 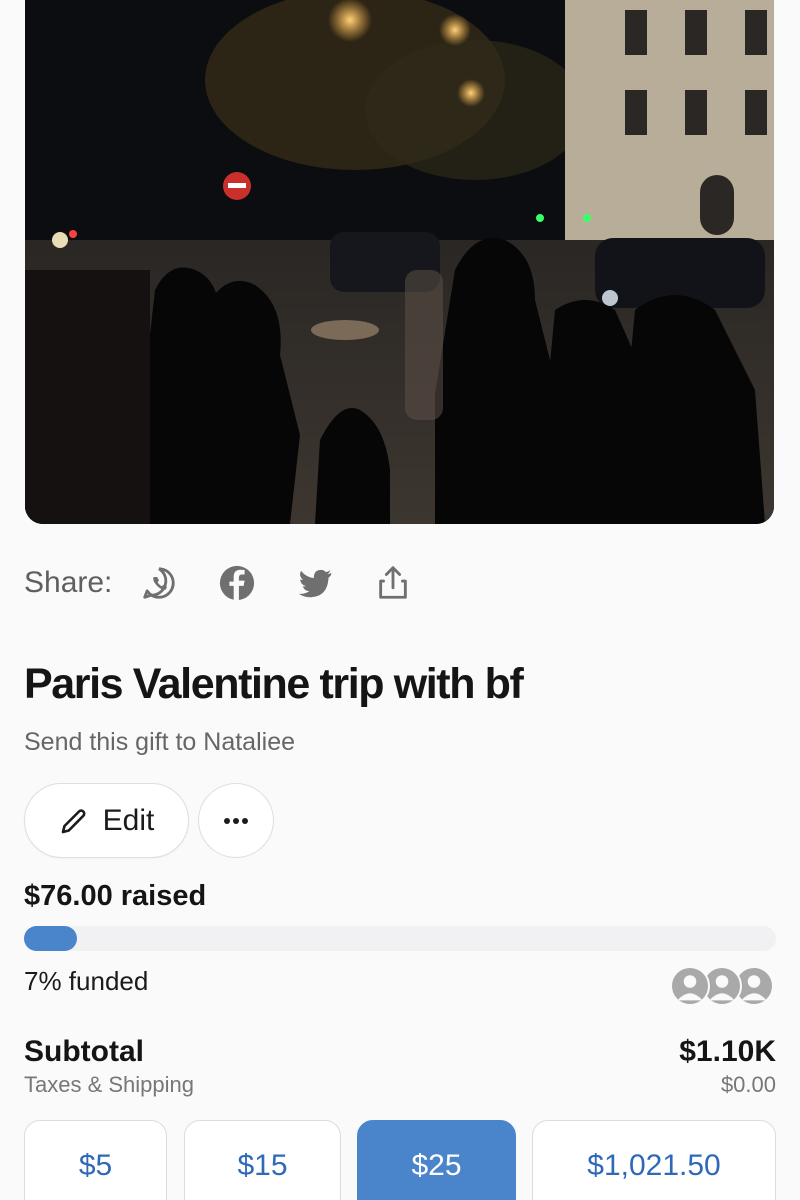 I want to click on amount-option-5: $5, so click(x=95, y=1160).